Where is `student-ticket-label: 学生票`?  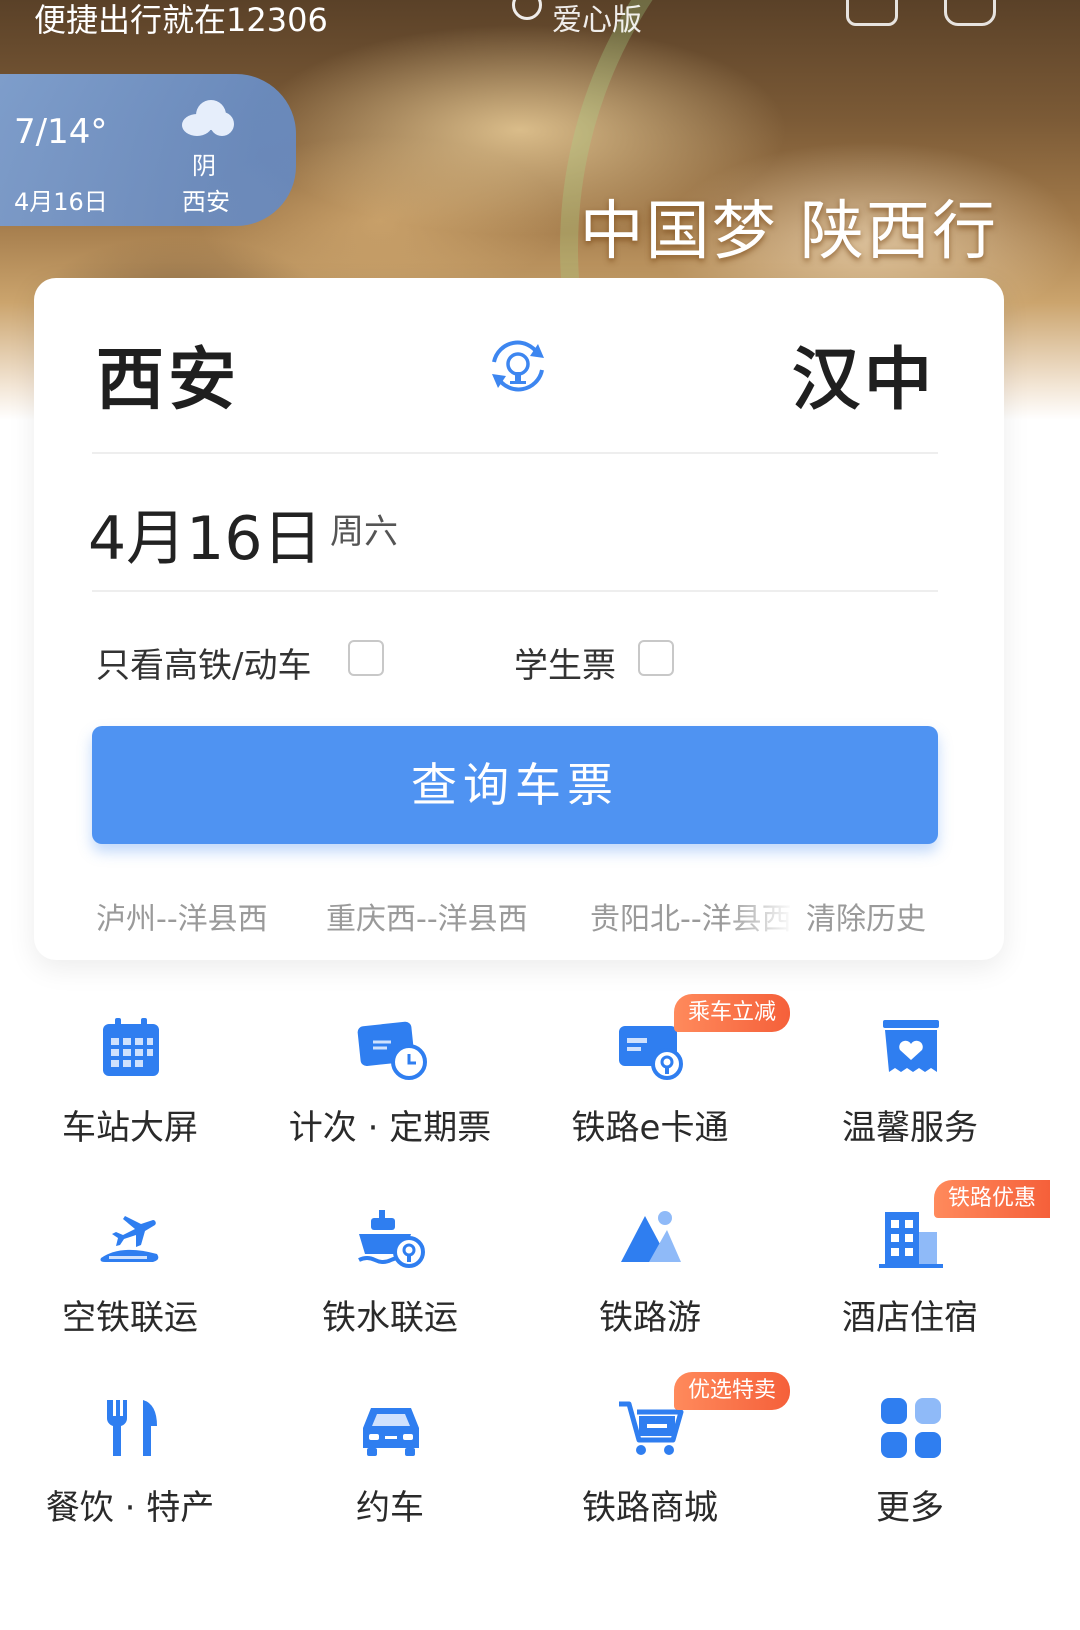 student-ticket-label: 学生票 is located at coordinates (565, 666).